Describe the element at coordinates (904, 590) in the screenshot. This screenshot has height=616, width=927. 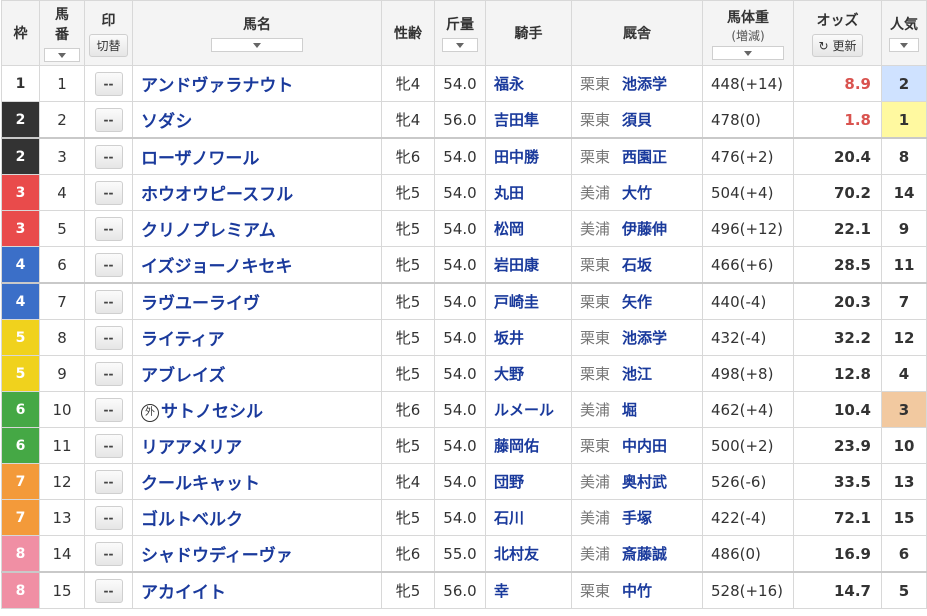
I see `popularity-cell: 5` at that location.